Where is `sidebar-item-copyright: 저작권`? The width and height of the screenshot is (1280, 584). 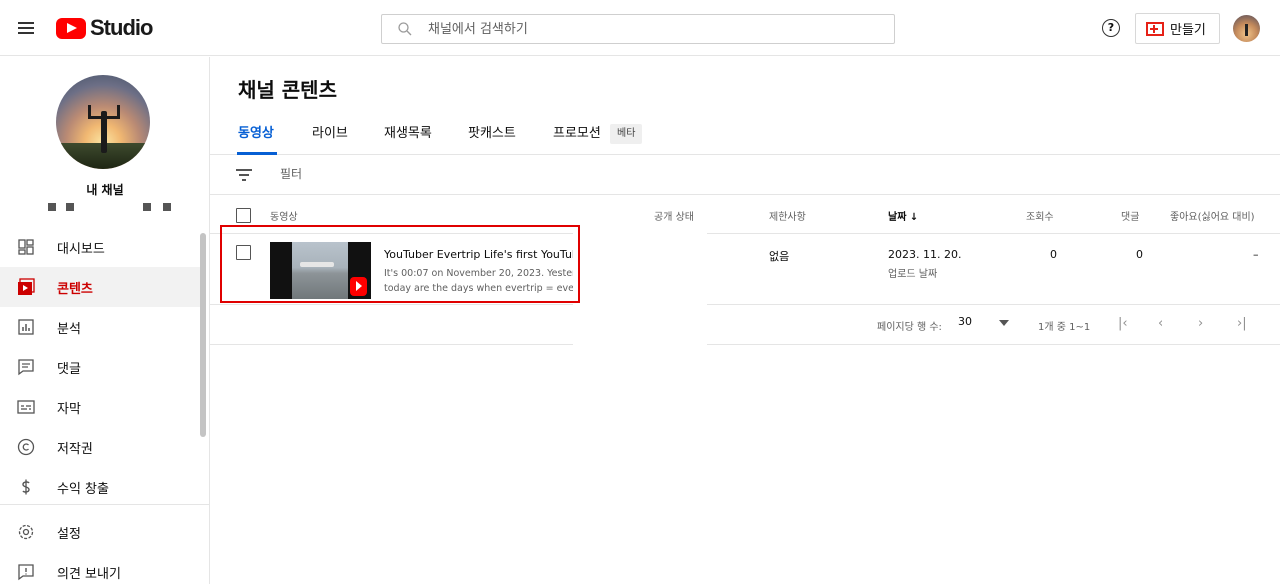 sidebar-item-copyright: 저작권 is located at coordinates (100, 447).